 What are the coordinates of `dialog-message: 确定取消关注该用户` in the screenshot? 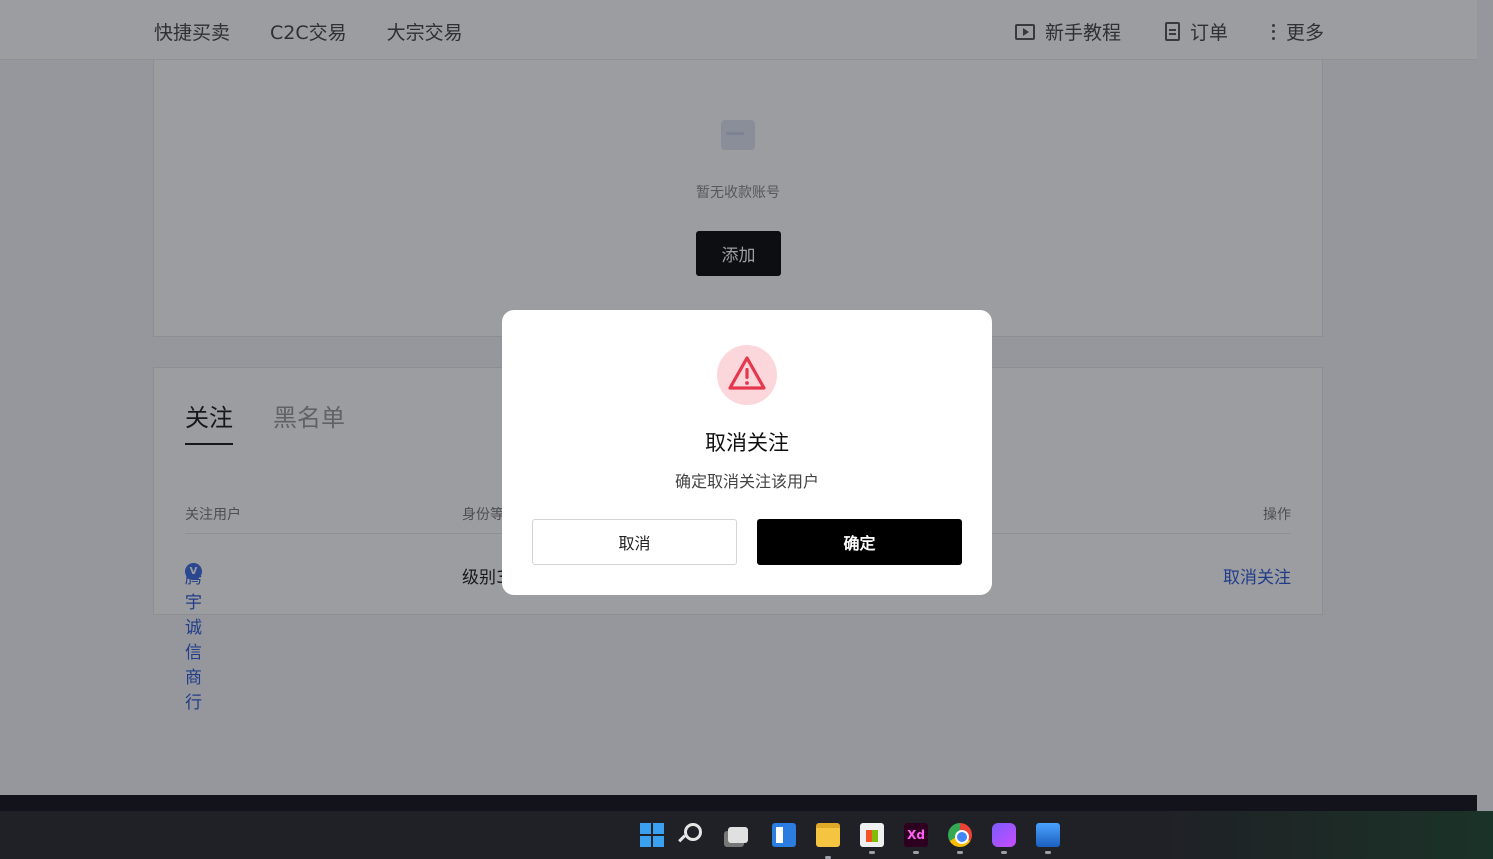 It's located at (746, 481).